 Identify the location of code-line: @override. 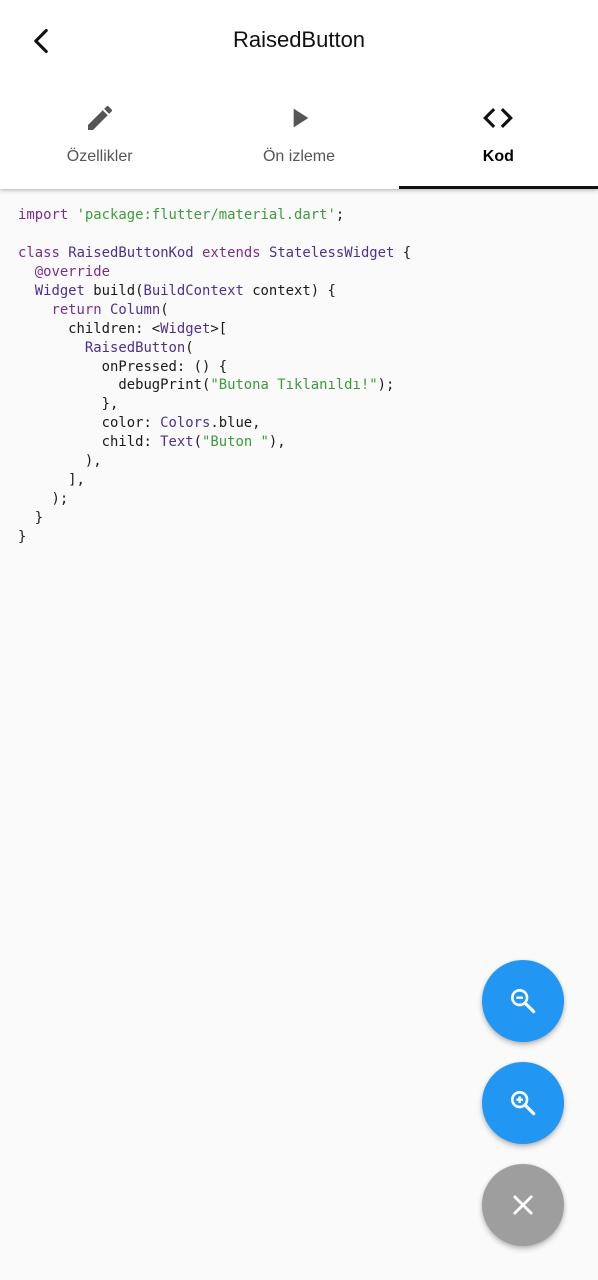
(303, 272).